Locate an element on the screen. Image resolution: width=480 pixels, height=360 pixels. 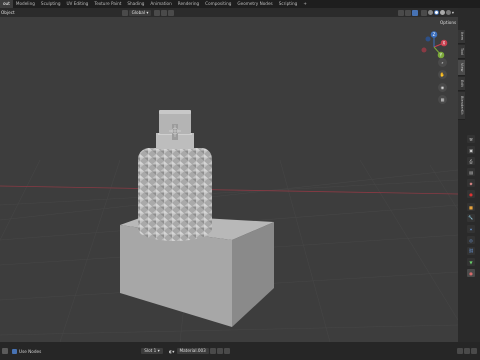
zoom-icon: ⌕ is located at coordinates (442, 62).